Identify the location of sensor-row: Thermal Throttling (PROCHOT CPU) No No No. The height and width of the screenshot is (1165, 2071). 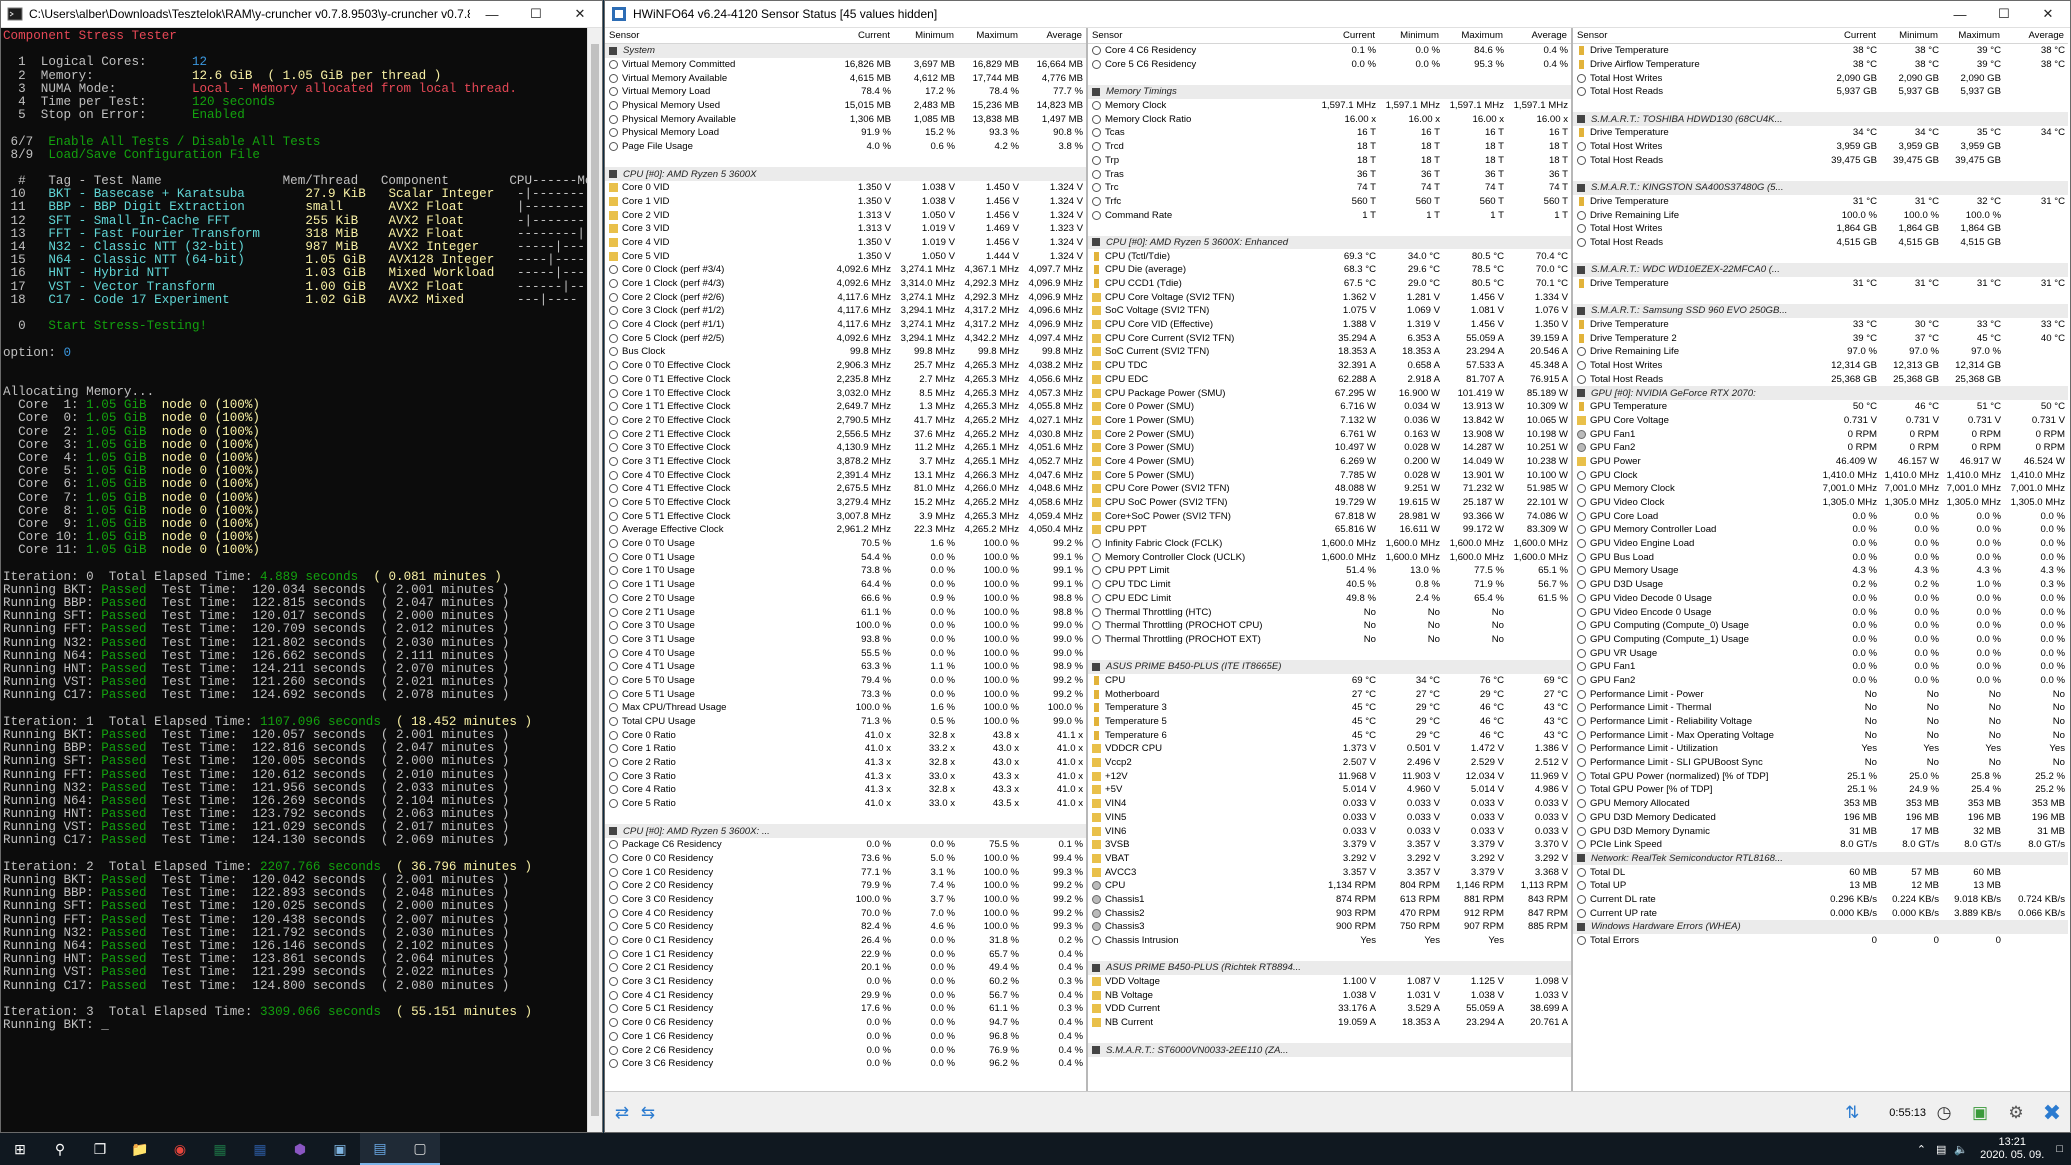
(1329, 626).